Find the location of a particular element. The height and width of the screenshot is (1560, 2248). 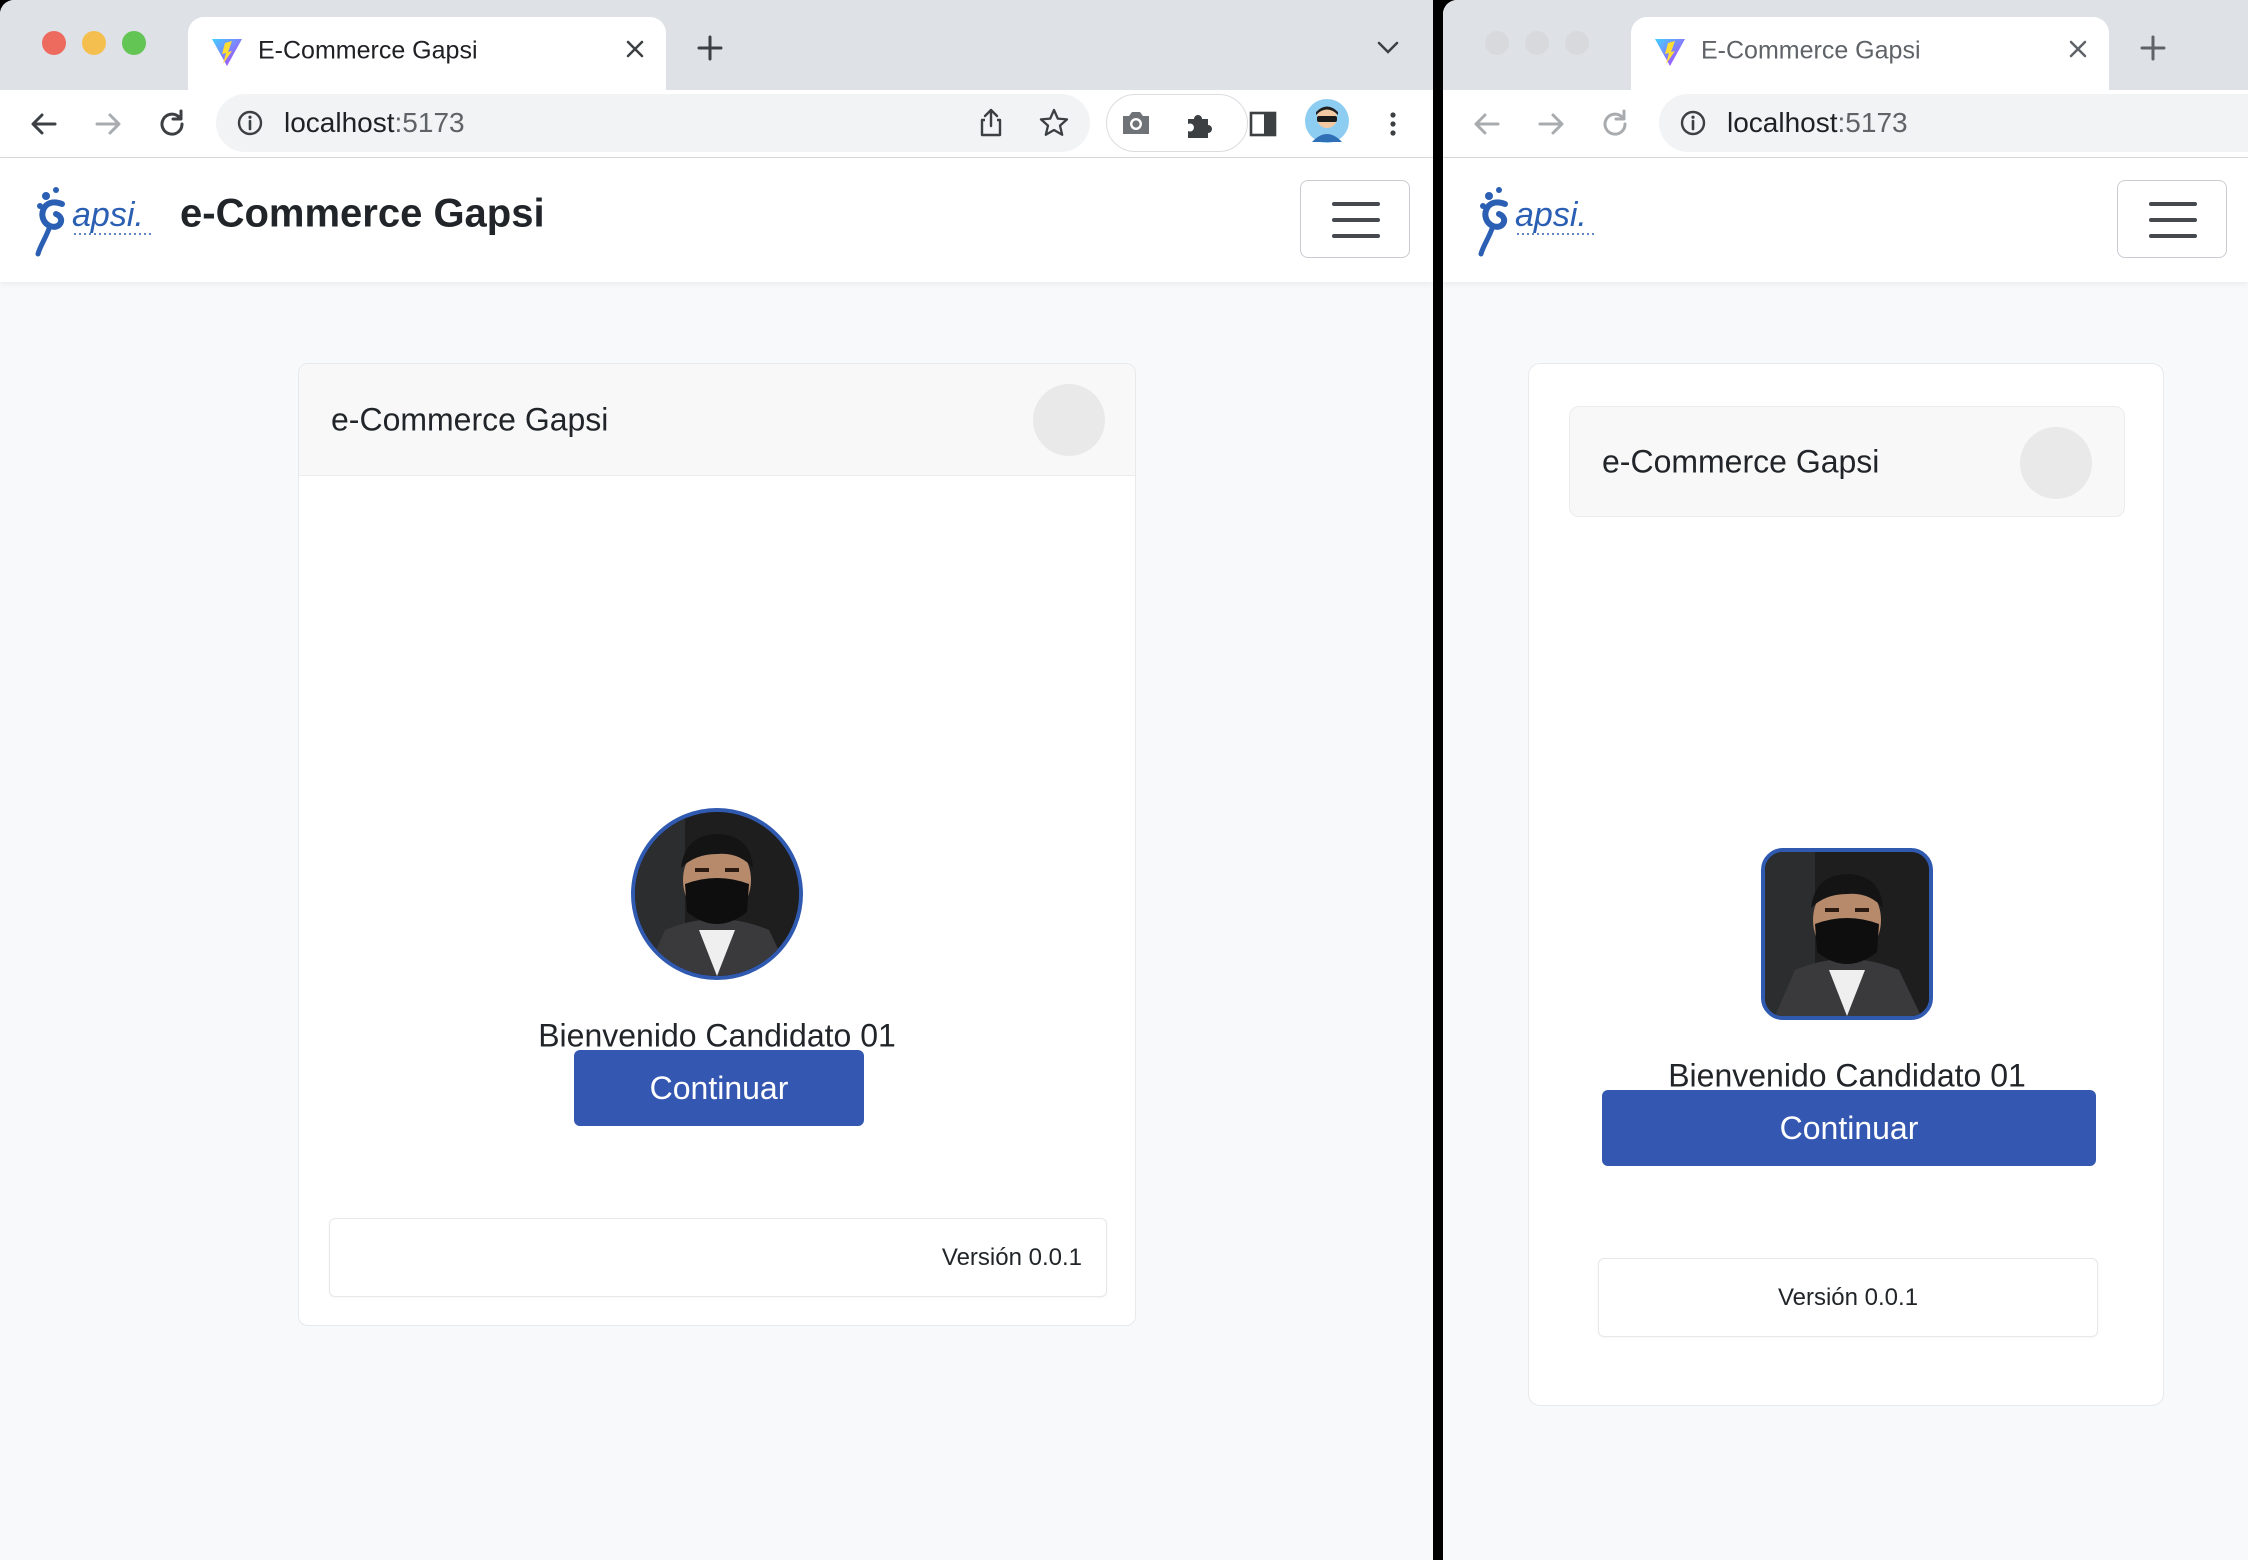

star-icon is located at coordinates (1054, 123).